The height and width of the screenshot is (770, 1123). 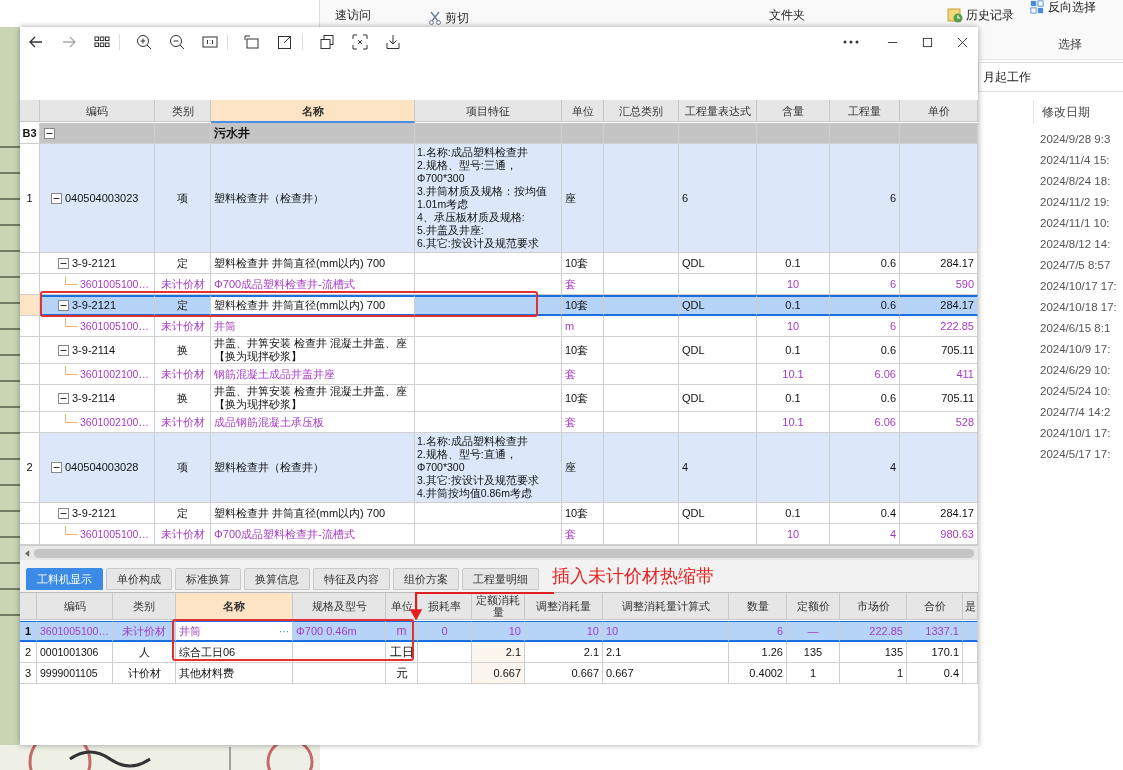 I want to click on table-cell: 0.6, so click(x=865, y=398).